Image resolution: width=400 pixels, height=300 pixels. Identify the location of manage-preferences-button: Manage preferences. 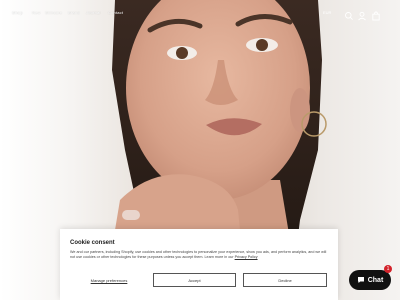
(109, 280).